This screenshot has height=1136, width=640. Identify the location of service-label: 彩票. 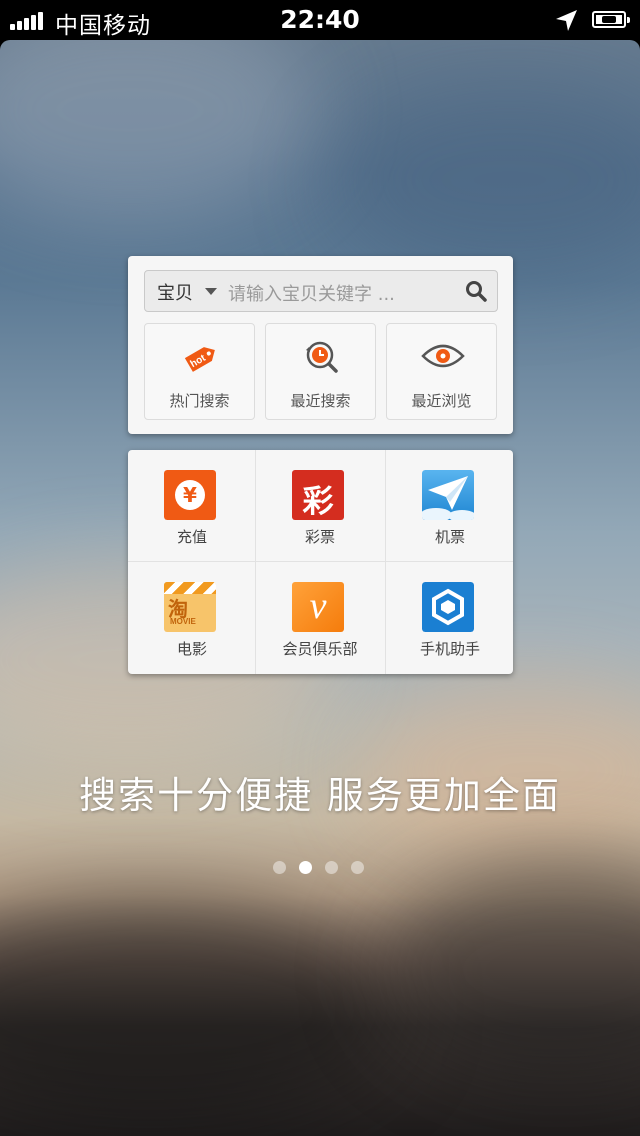
(319, 537).